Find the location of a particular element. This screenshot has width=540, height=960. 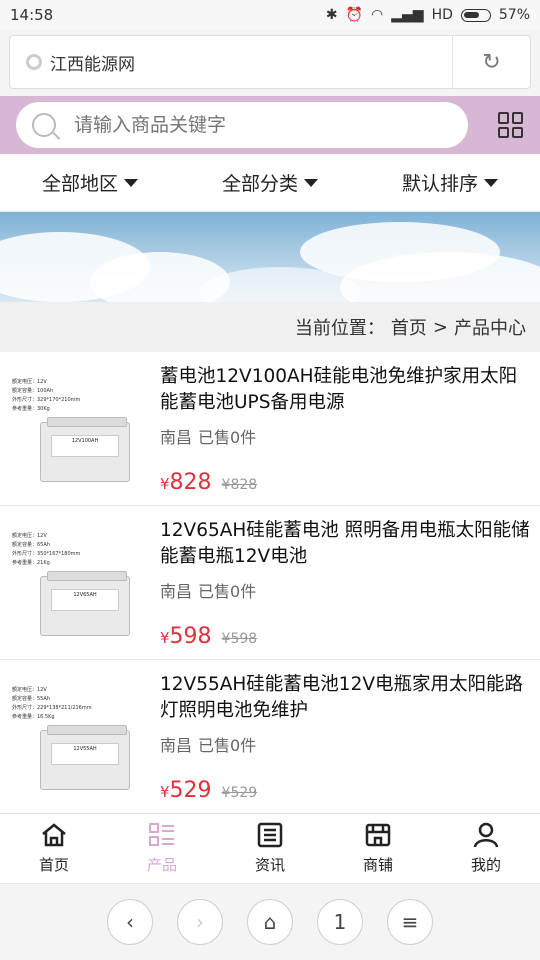

breadcrumb: 当前位置： 首页 > 产品中心 is located at coordinates (270, 327).